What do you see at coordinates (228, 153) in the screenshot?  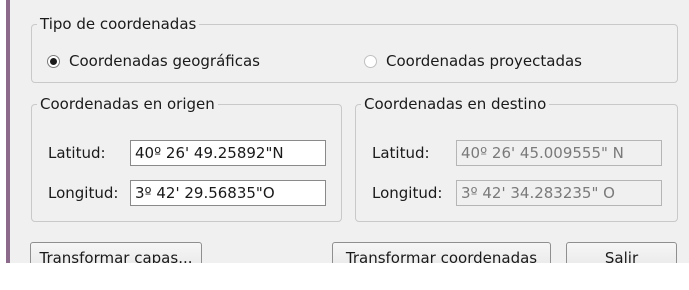 I see `origin-latitude-input` at bounding box center [228, 153].